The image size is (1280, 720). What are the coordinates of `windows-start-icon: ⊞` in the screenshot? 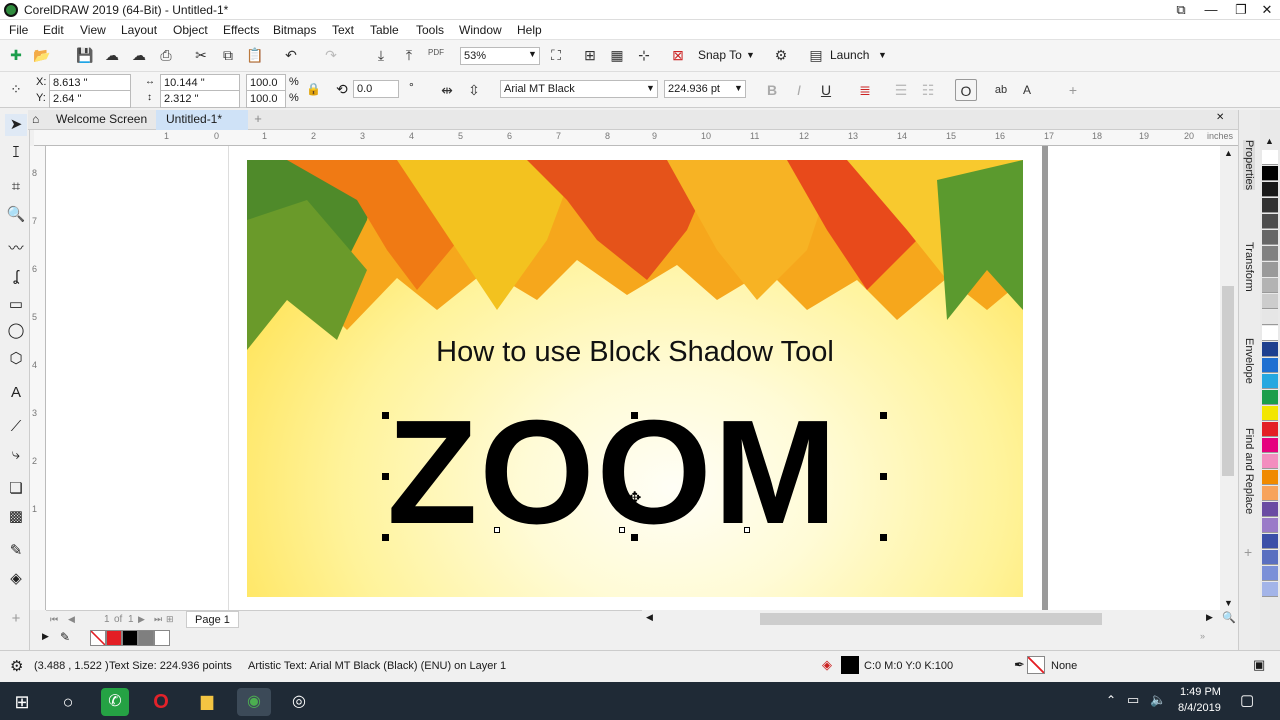 It's located at (22, 702).